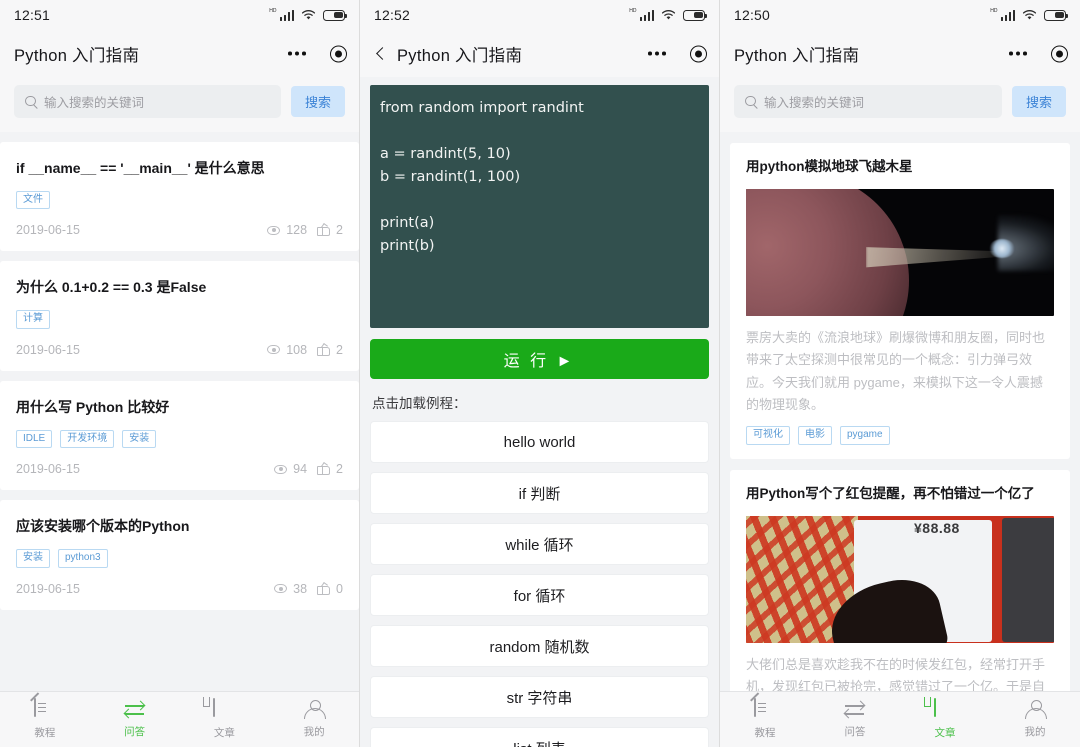 This screenshot has height=747, width=1080. Describe the element at coordinates (179, 53) in the screenshot. I see `nav-bar-1: Python 入门指南` at that location.